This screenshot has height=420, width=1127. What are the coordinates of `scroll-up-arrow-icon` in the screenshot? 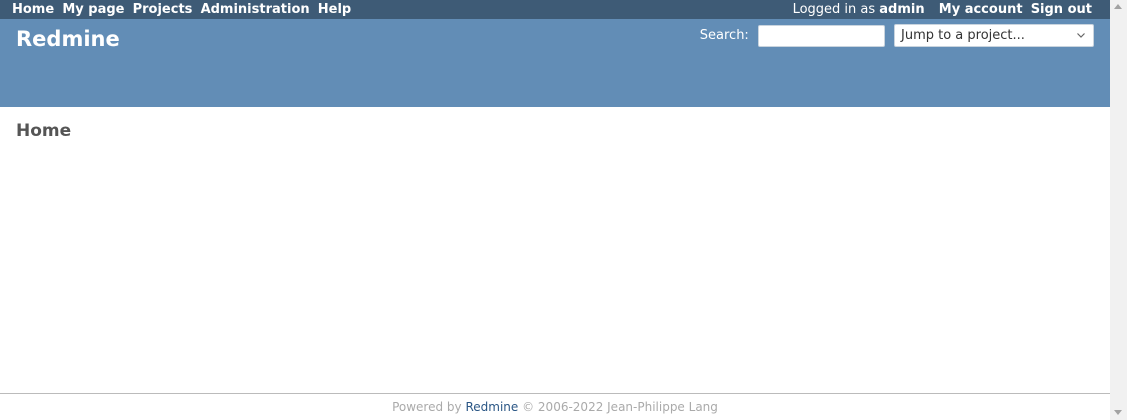 It's located at (1118, 6).